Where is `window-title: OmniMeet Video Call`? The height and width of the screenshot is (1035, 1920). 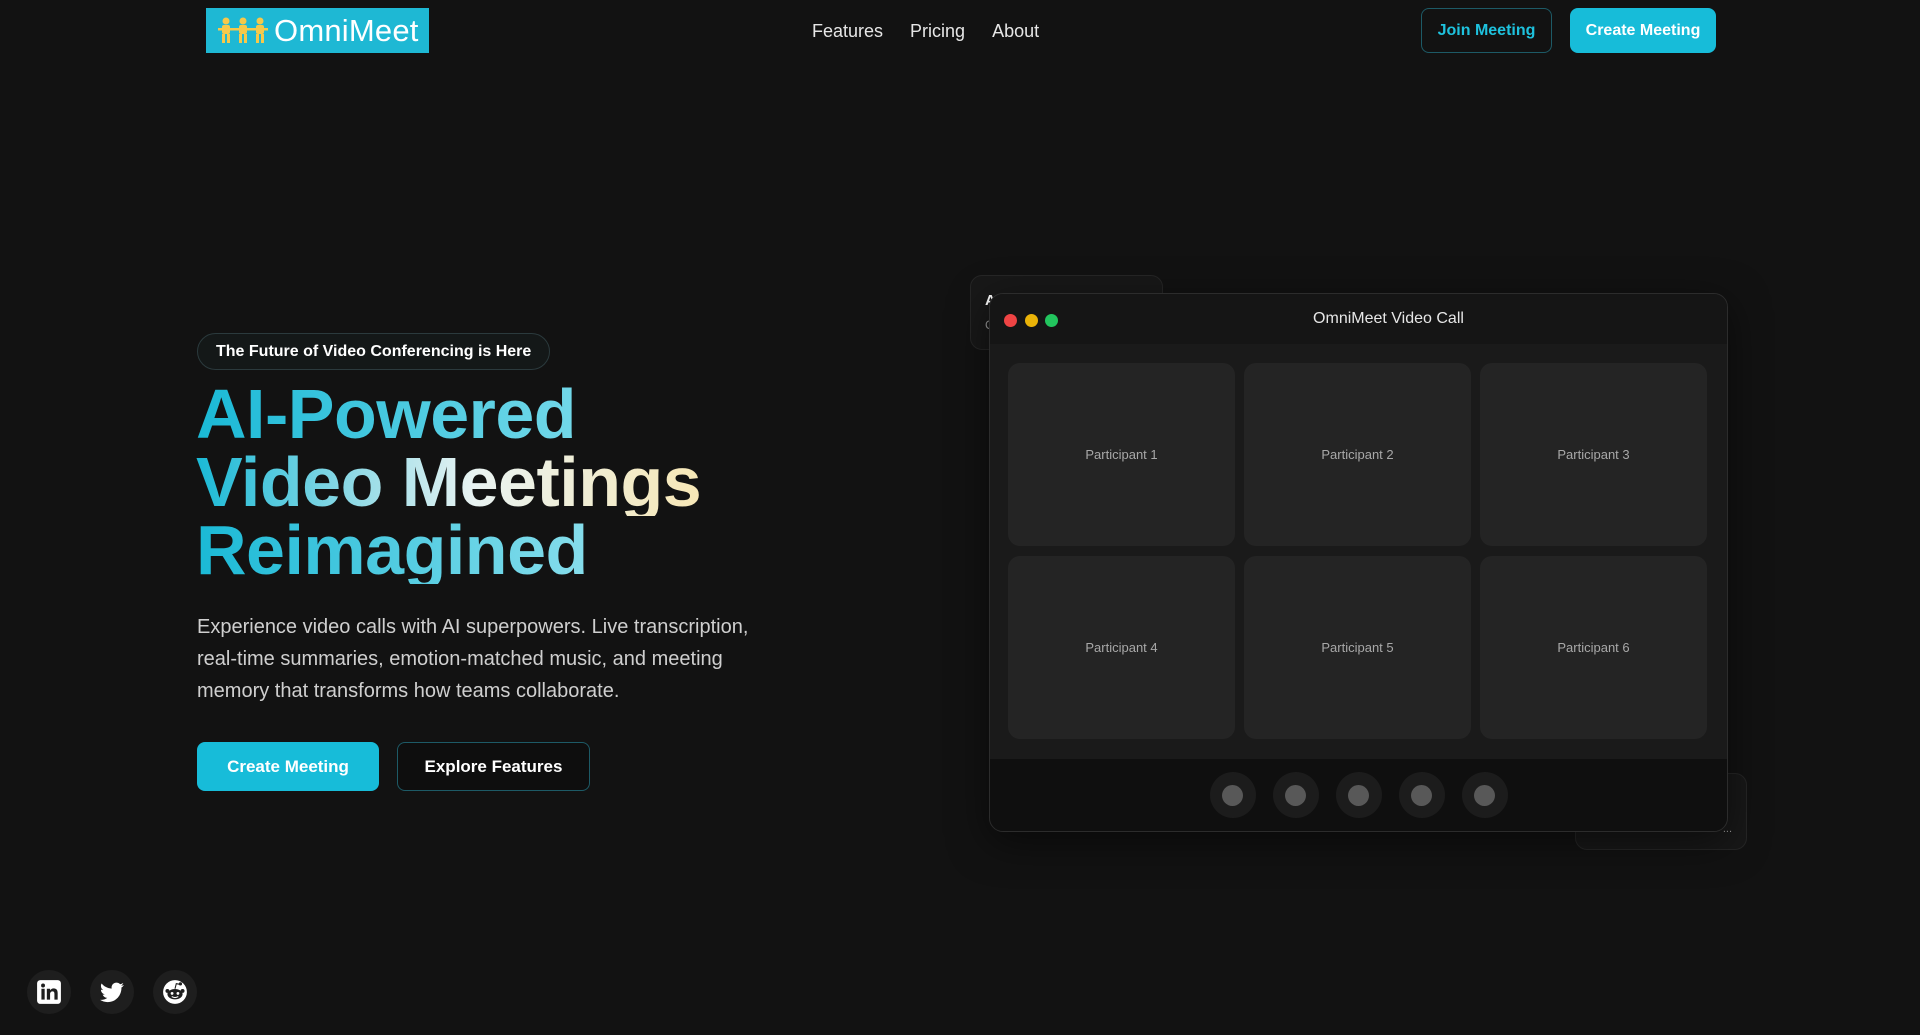
window-title: OmniMeet Video Call is located at coordinates (1388, 318).